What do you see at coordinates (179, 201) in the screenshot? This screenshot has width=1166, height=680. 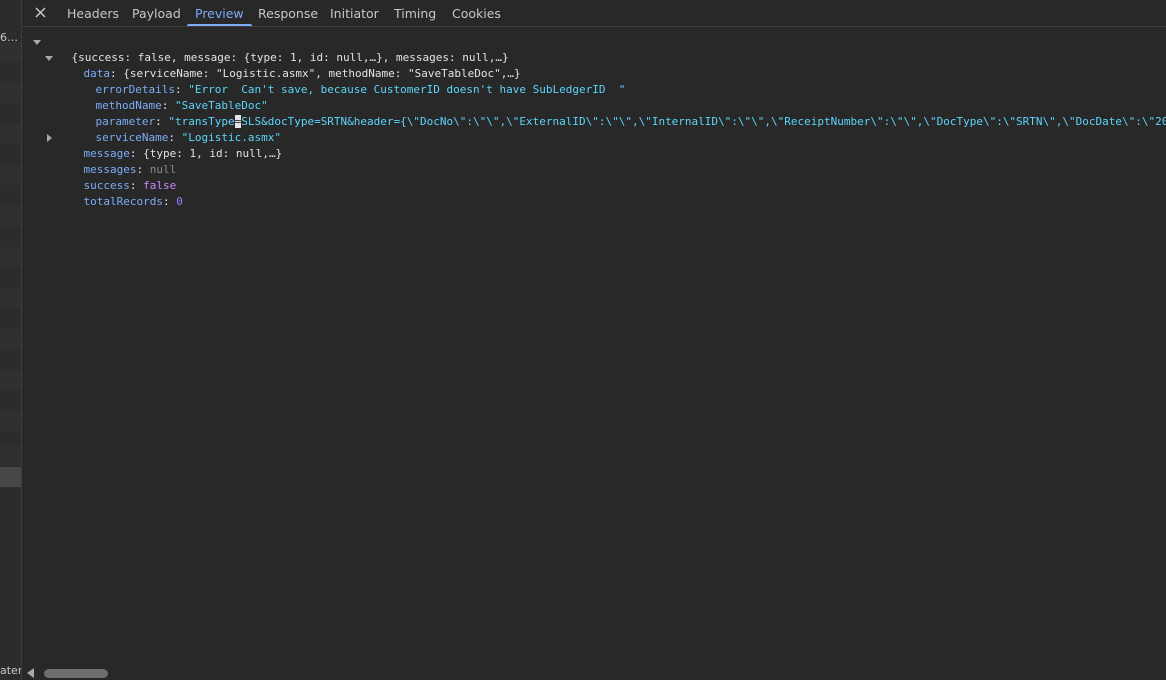 I see `tree-value: 0` at bounding box center [179, 201].